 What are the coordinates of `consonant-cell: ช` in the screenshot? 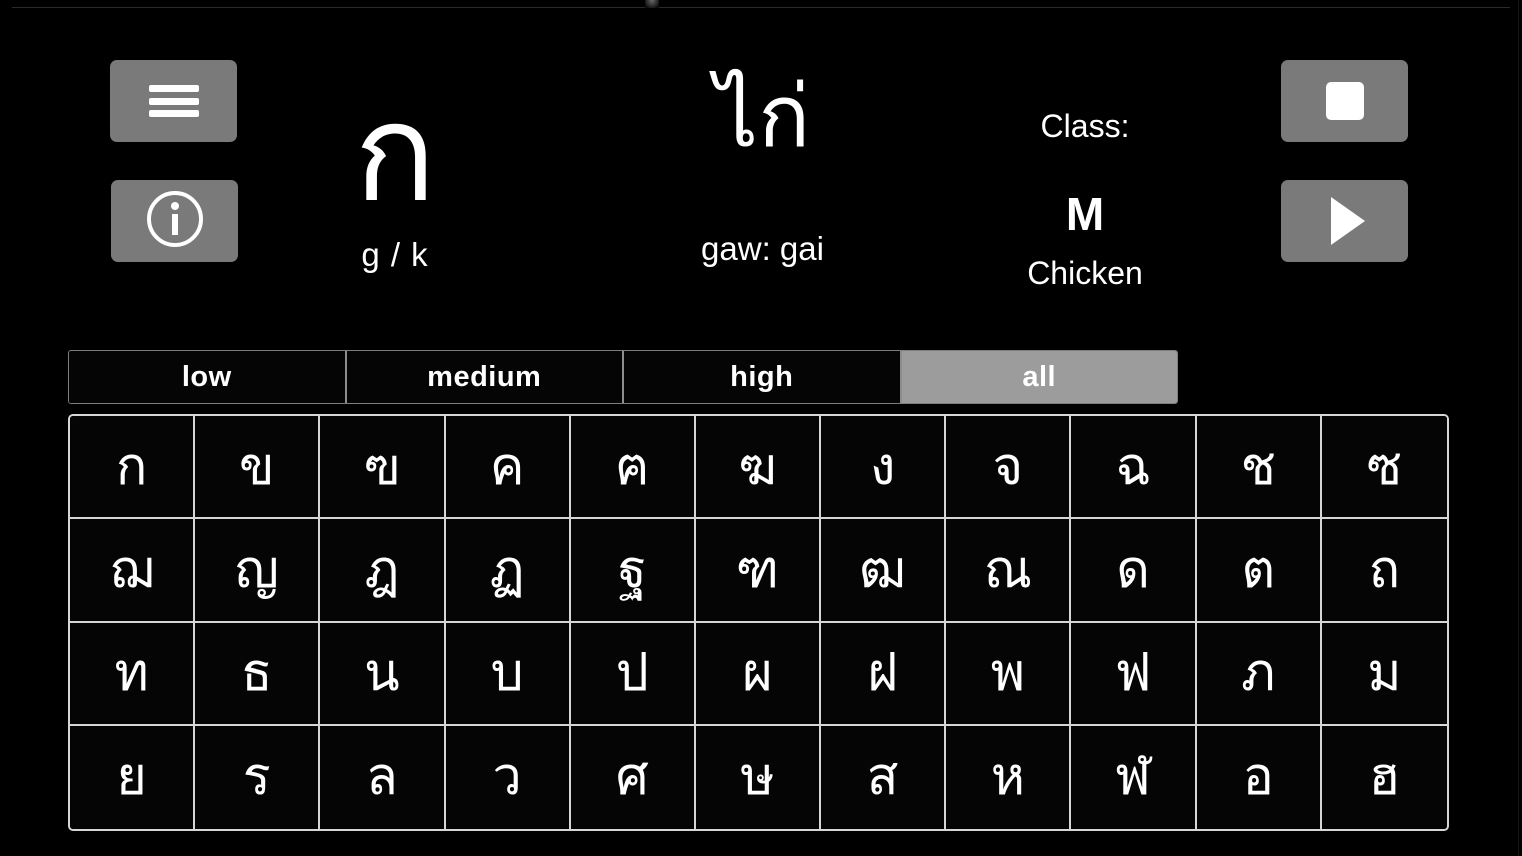 It's located at (1259, 468).